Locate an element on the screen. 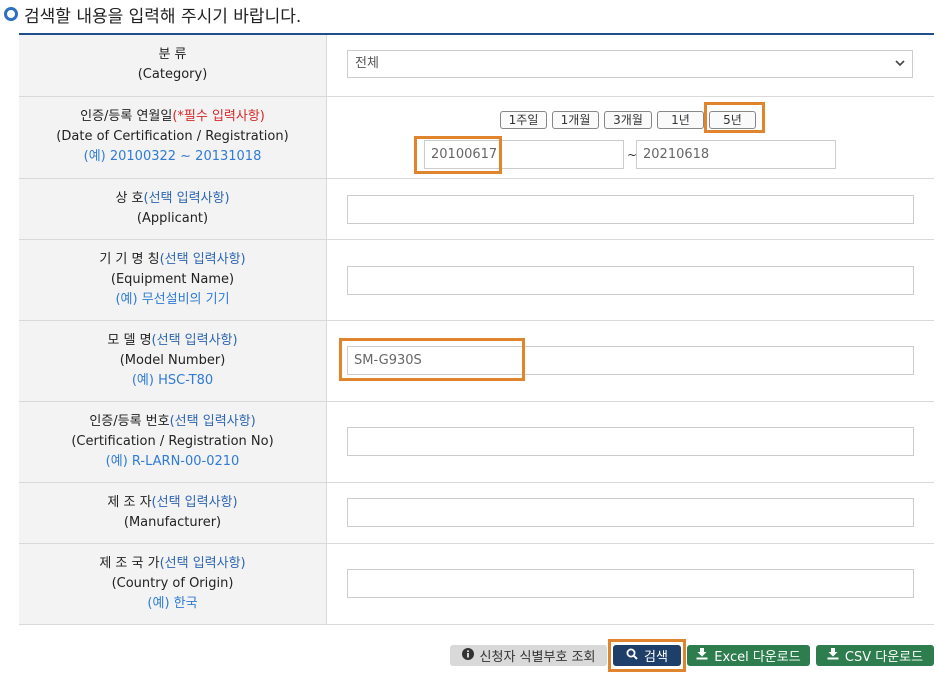 The image size is (941, 677). manufacturer-input is located at coordinates (630, 512).